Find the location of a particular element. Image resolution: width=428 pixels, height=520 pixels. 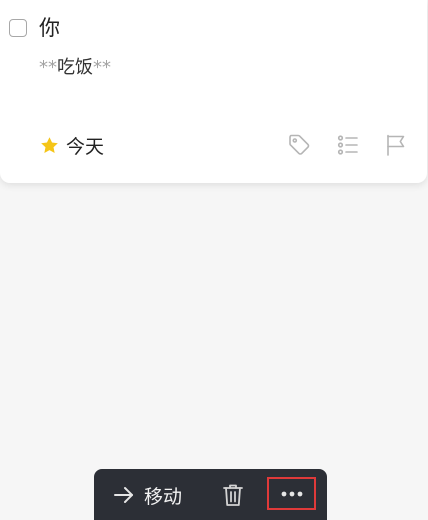

move-label: 移动 is located at coordinates (163, 496).